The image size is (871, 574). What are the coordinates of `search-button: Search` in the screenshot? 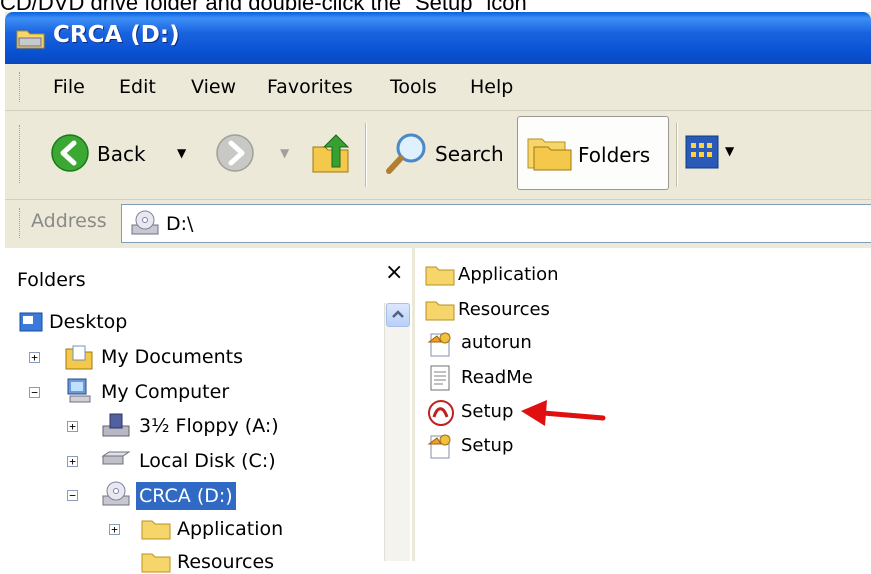 It's located at (442, 153).